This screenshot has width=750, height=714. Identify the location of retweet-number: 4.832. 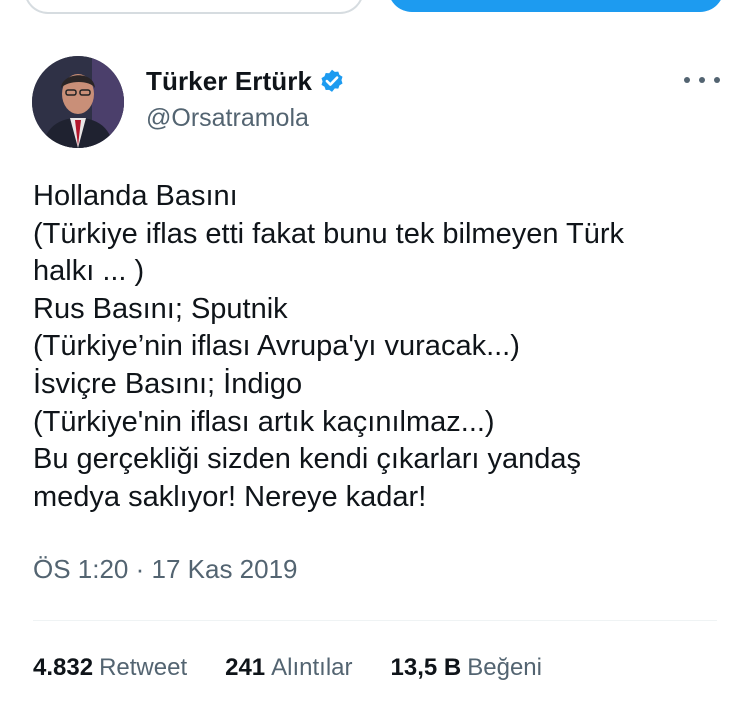
(63, 667).